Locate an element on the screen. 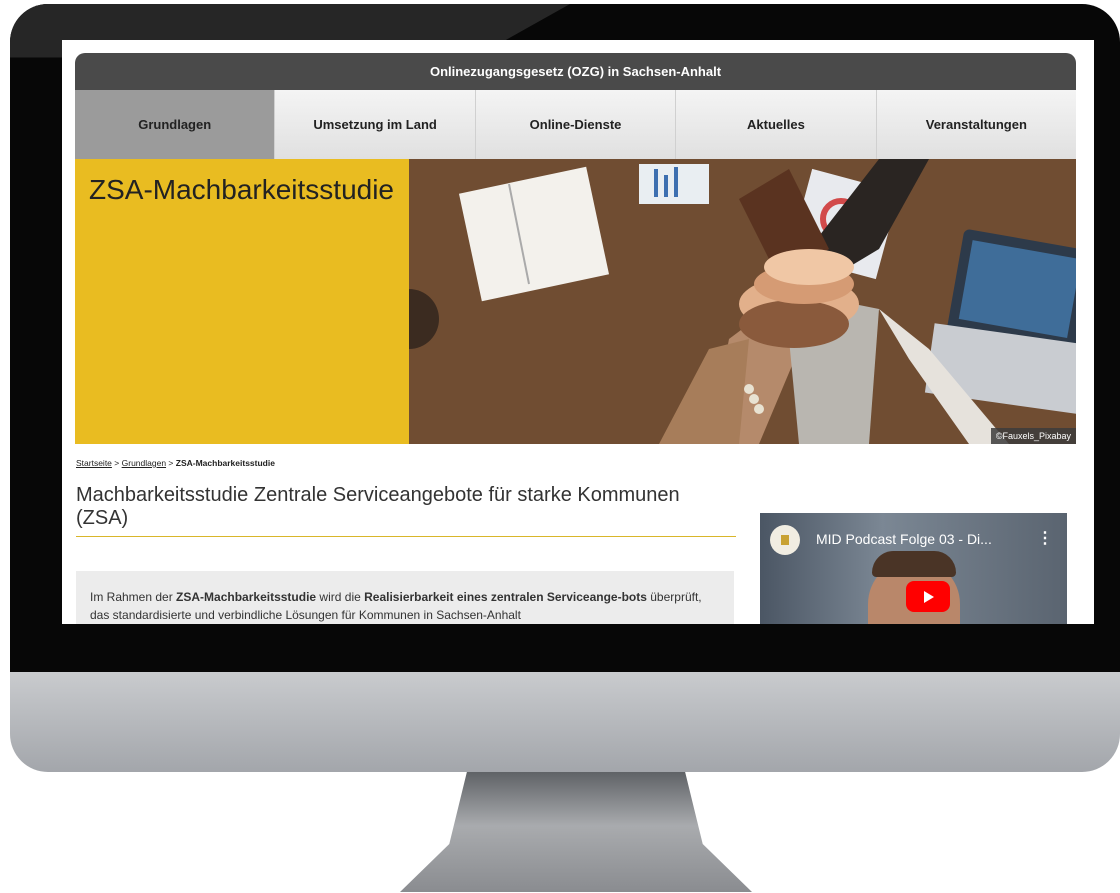  youtube-play-icon is located at coordinates (928, 596).